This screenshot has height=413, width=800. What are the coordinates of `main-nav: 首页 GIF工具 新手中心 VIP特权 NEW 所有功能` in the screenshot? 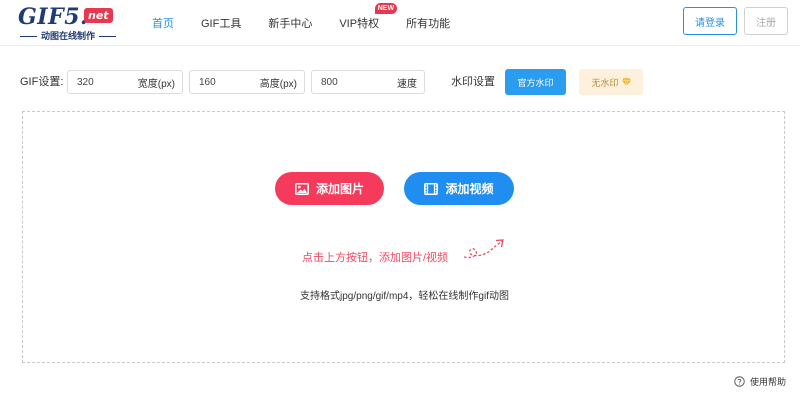 It's located at (314, 23).